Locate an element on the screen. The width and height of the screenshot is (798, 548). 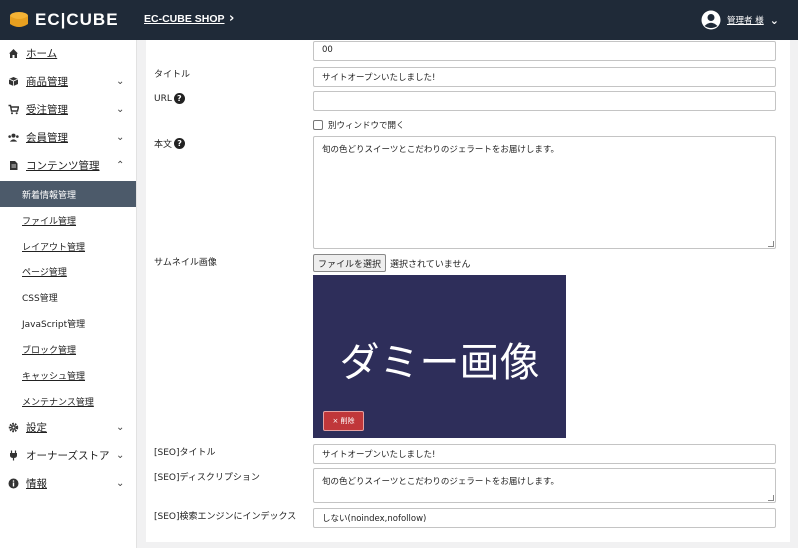
sidebar-item-label: 設定 is located at coordinates (36, 427).